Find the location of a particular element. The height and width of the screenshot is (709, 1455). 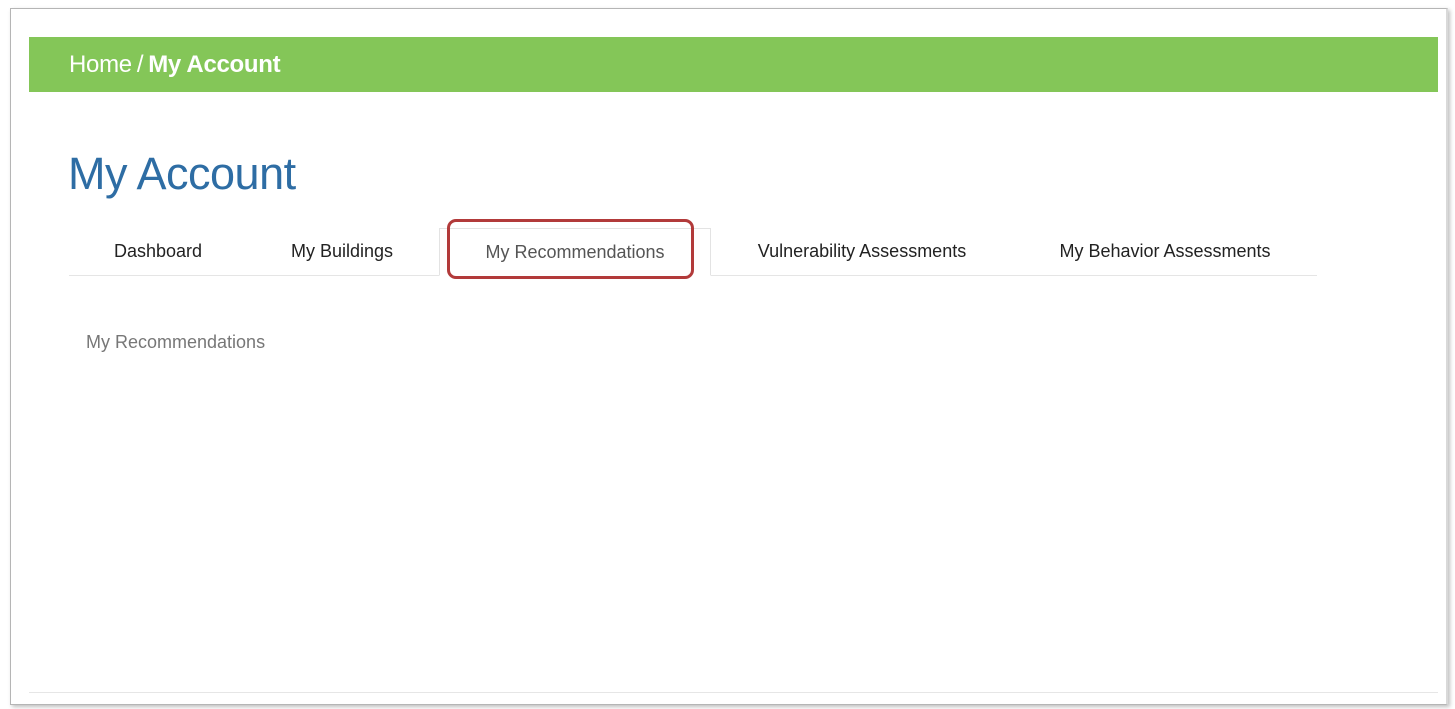

page-title: My Account is located at coordinates (182, 173).